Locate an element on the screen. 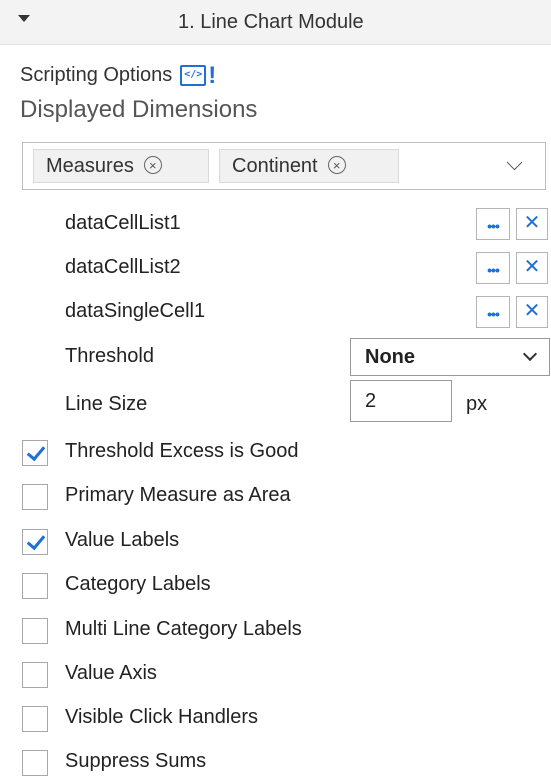  module-title: 1. Line Chart Module is located at coordinates (271, 22).